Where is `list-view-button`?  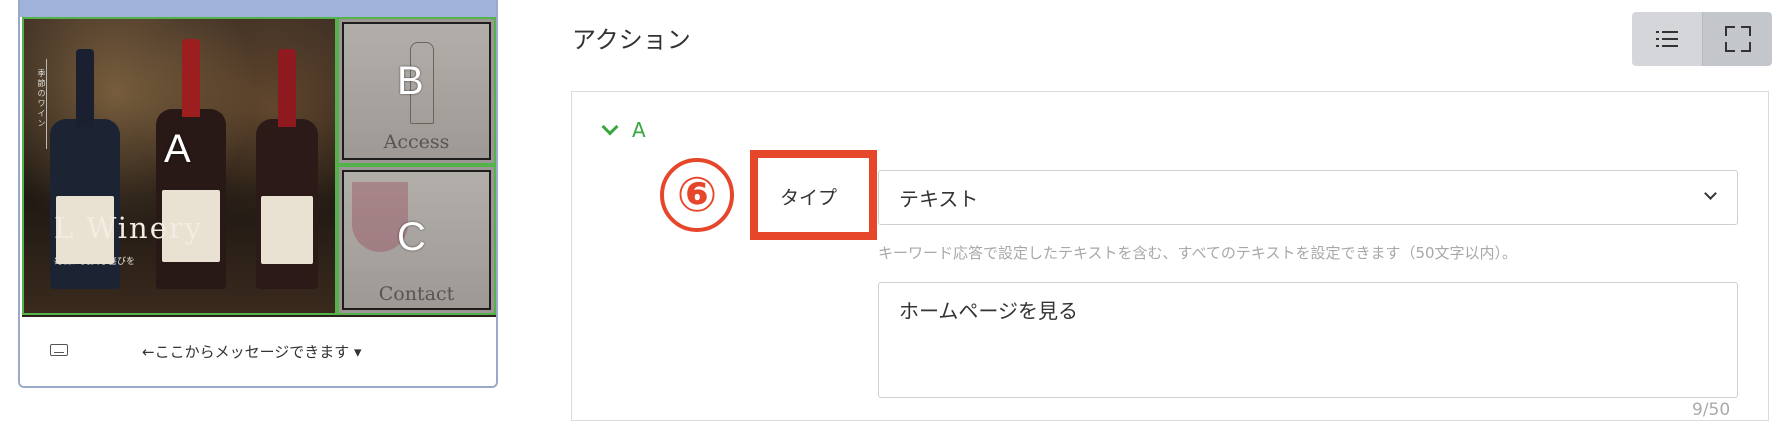 list-view-button is located at coordinates (1667, 39).